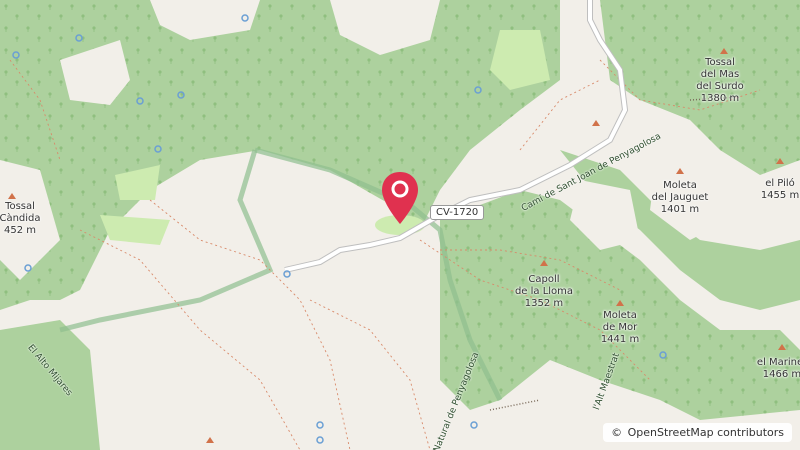 The width and height of the screenshot is (800, 450). Describe the element at coordinates (457, 212) in the screenshot. I see `road-shield-cv1720: CV-1720` at that location.